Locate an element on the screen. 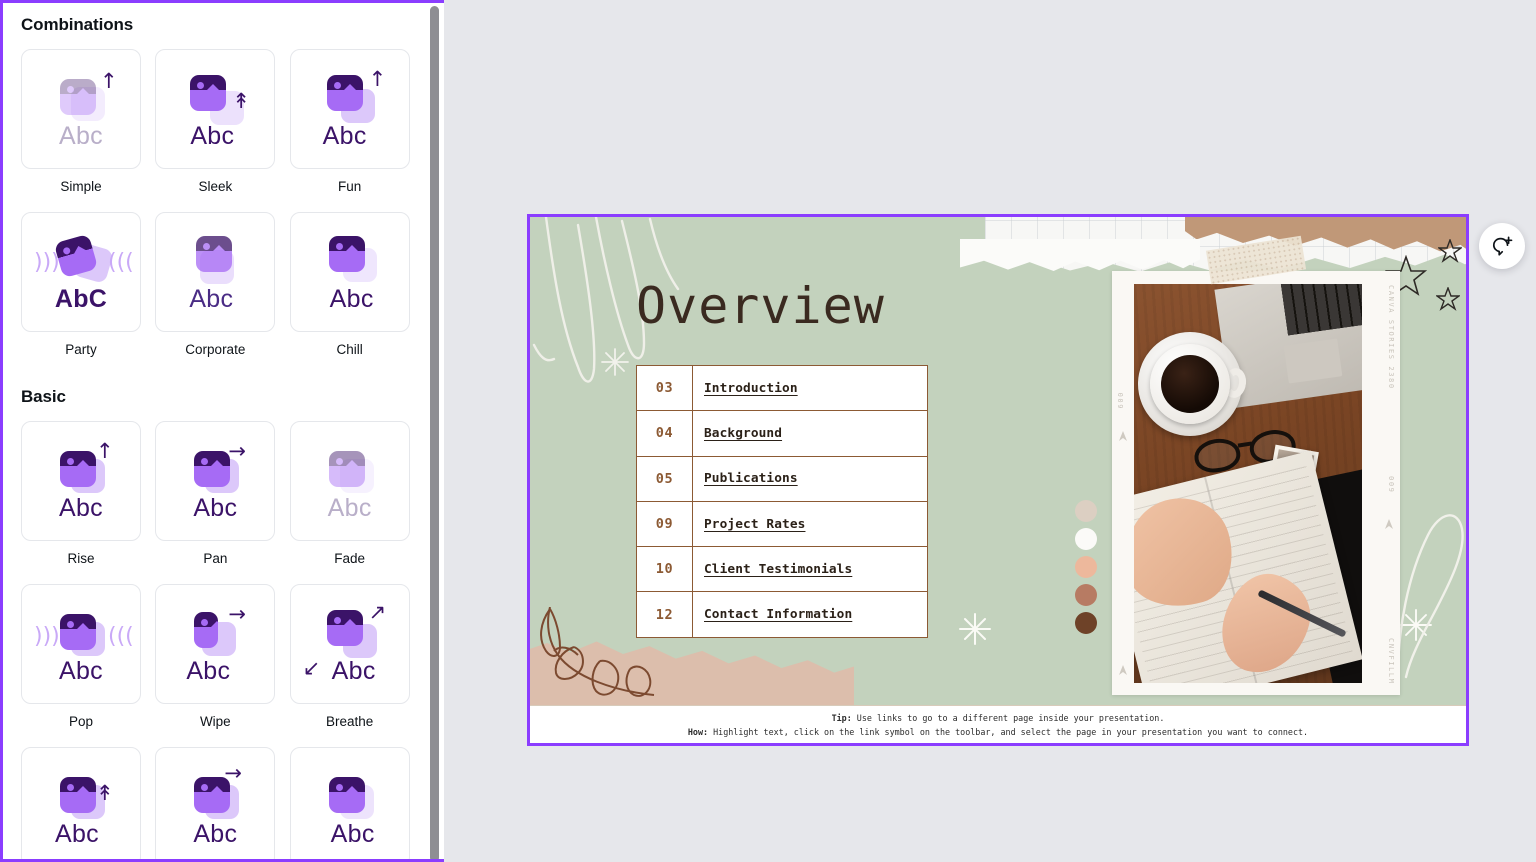 The height and width of the screenshot is (862, 1536). table-row: 10 Client Testimonials is located at coordinates (782, 569).